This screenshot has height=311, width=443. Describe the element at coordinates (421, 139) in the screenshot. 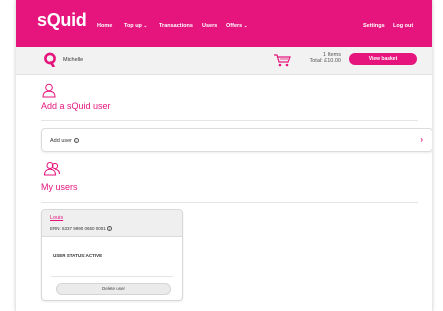

I see `chevron-right-icon: ›` at that location.